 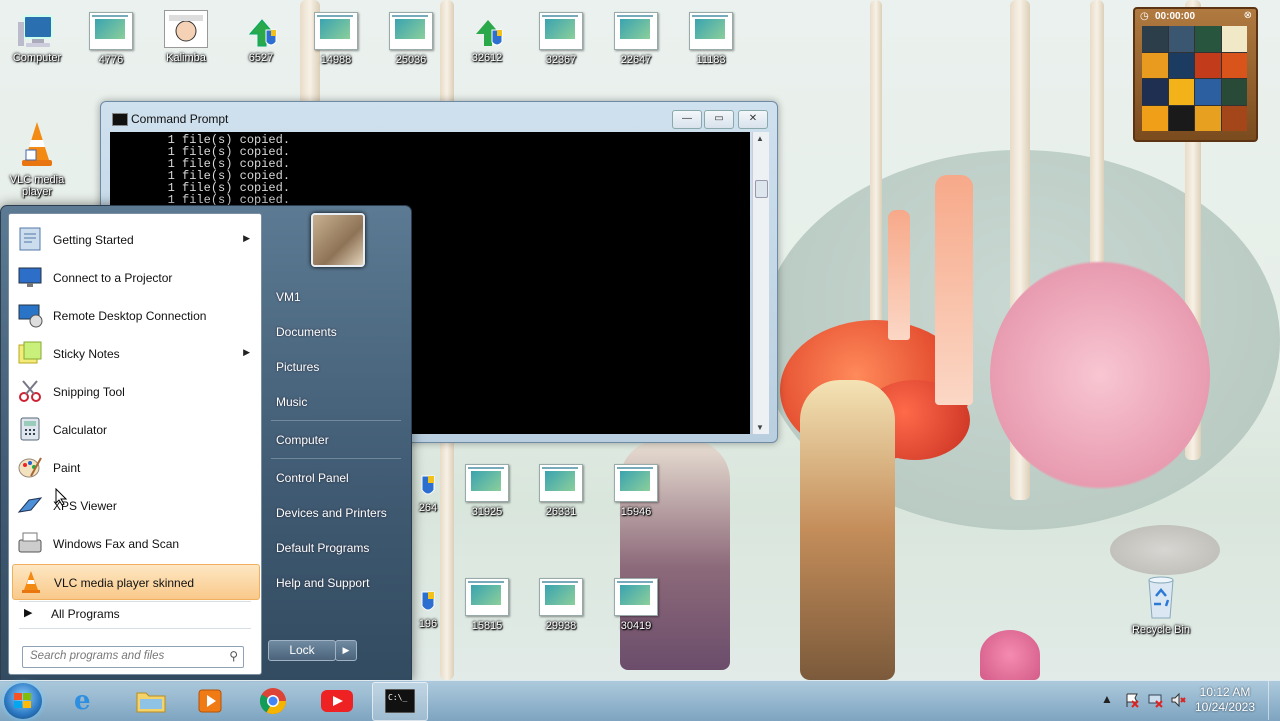 I want to click on puzzle-timer: 00:00:00, so click(x=1175, y=16).